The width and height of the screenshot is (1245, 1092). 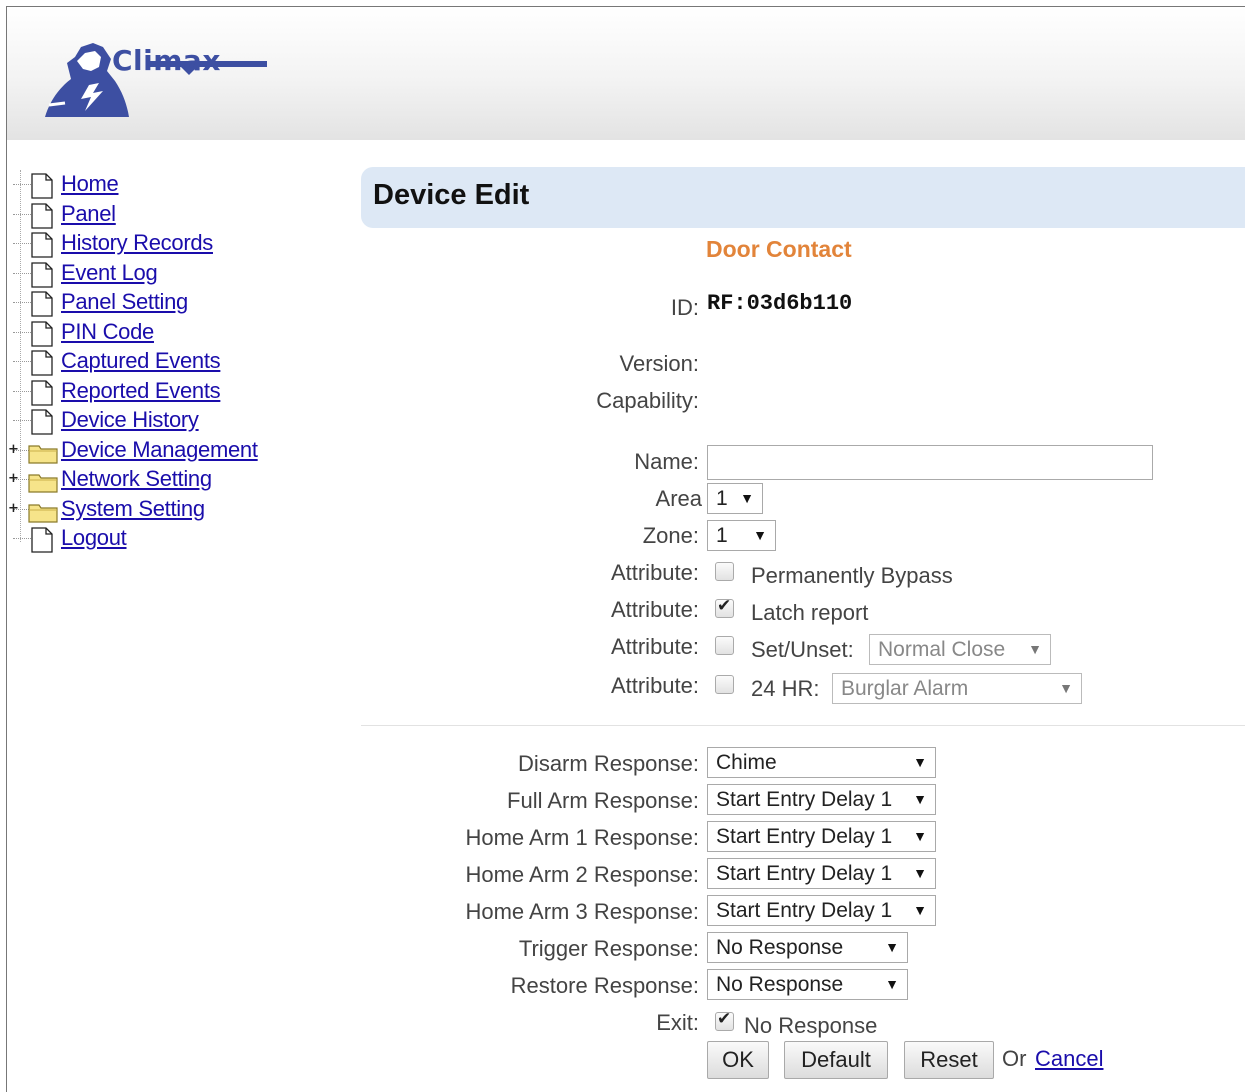 What do you see at coordinates (1014, 1058) in the screenshot?
I see `or-text: Or` at bounding box center [1014, 1058].